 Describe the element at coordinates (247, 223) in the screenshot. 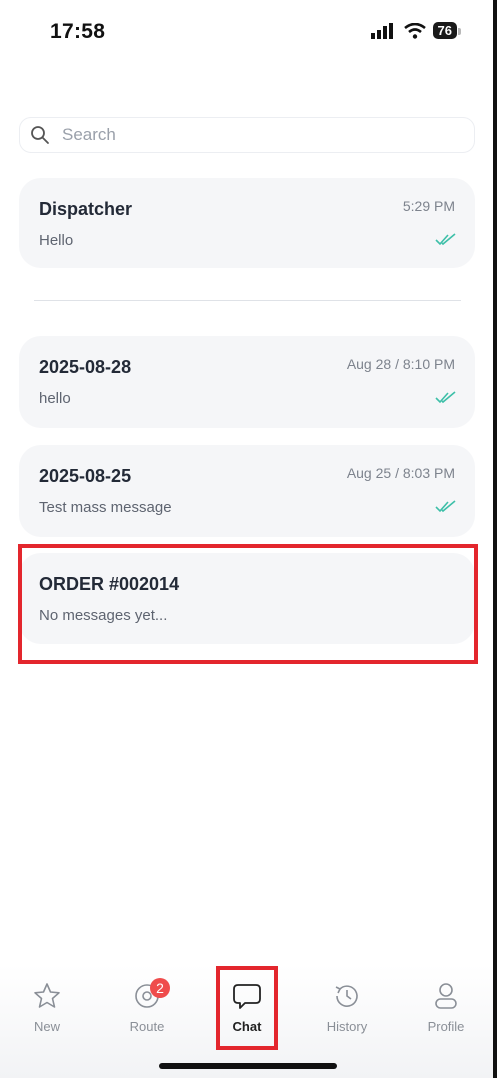

I see `conversation-card-dispatcher: Dispatcher 5:29 PM Hello` at that location.